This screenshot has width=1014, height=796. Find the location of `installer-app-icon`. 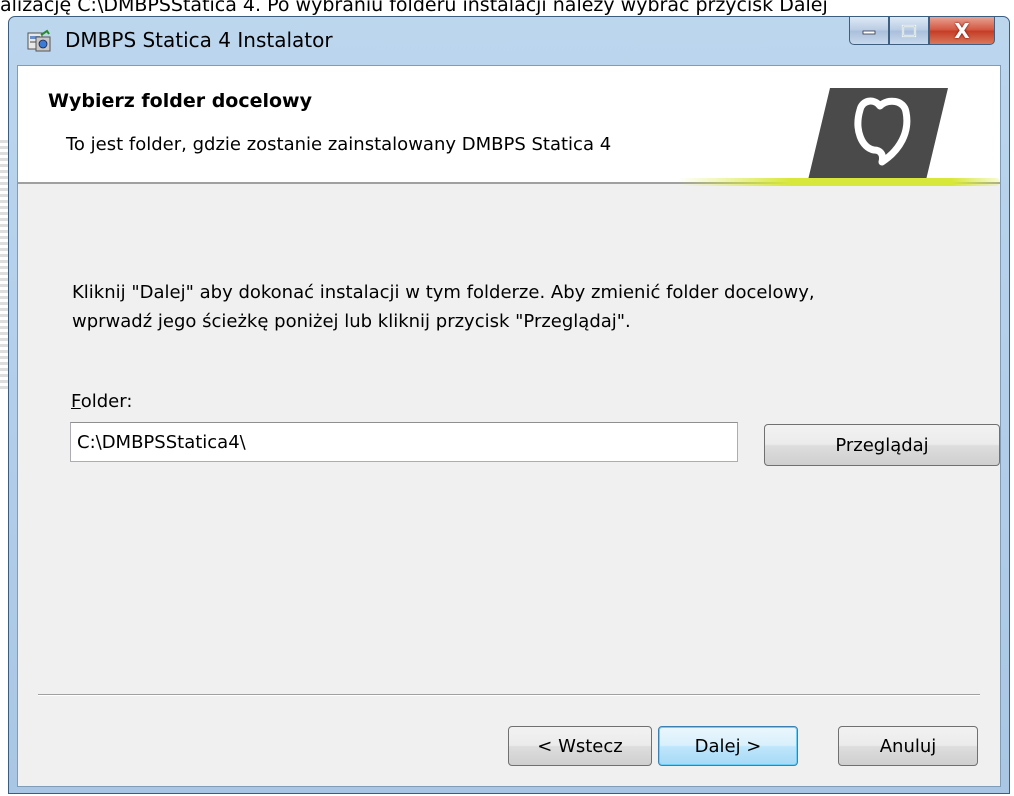

installer-app-icon is located at coordinates (39, 40).